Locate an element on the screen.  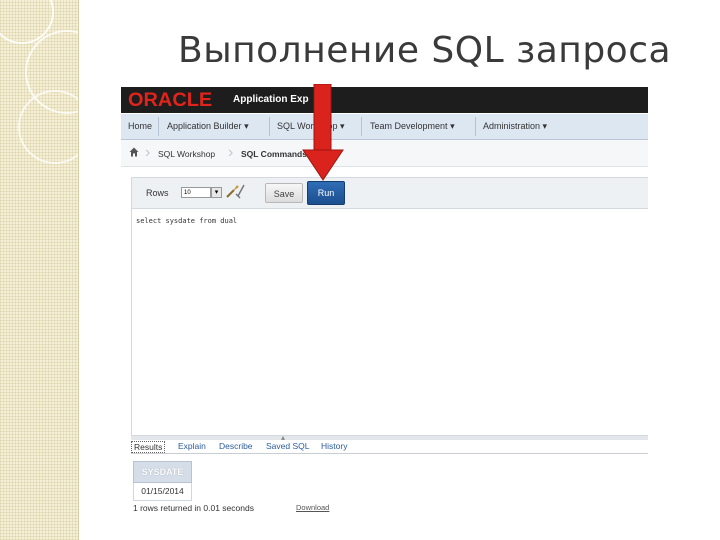
decorative-divider is located at coordinates (78, 270).